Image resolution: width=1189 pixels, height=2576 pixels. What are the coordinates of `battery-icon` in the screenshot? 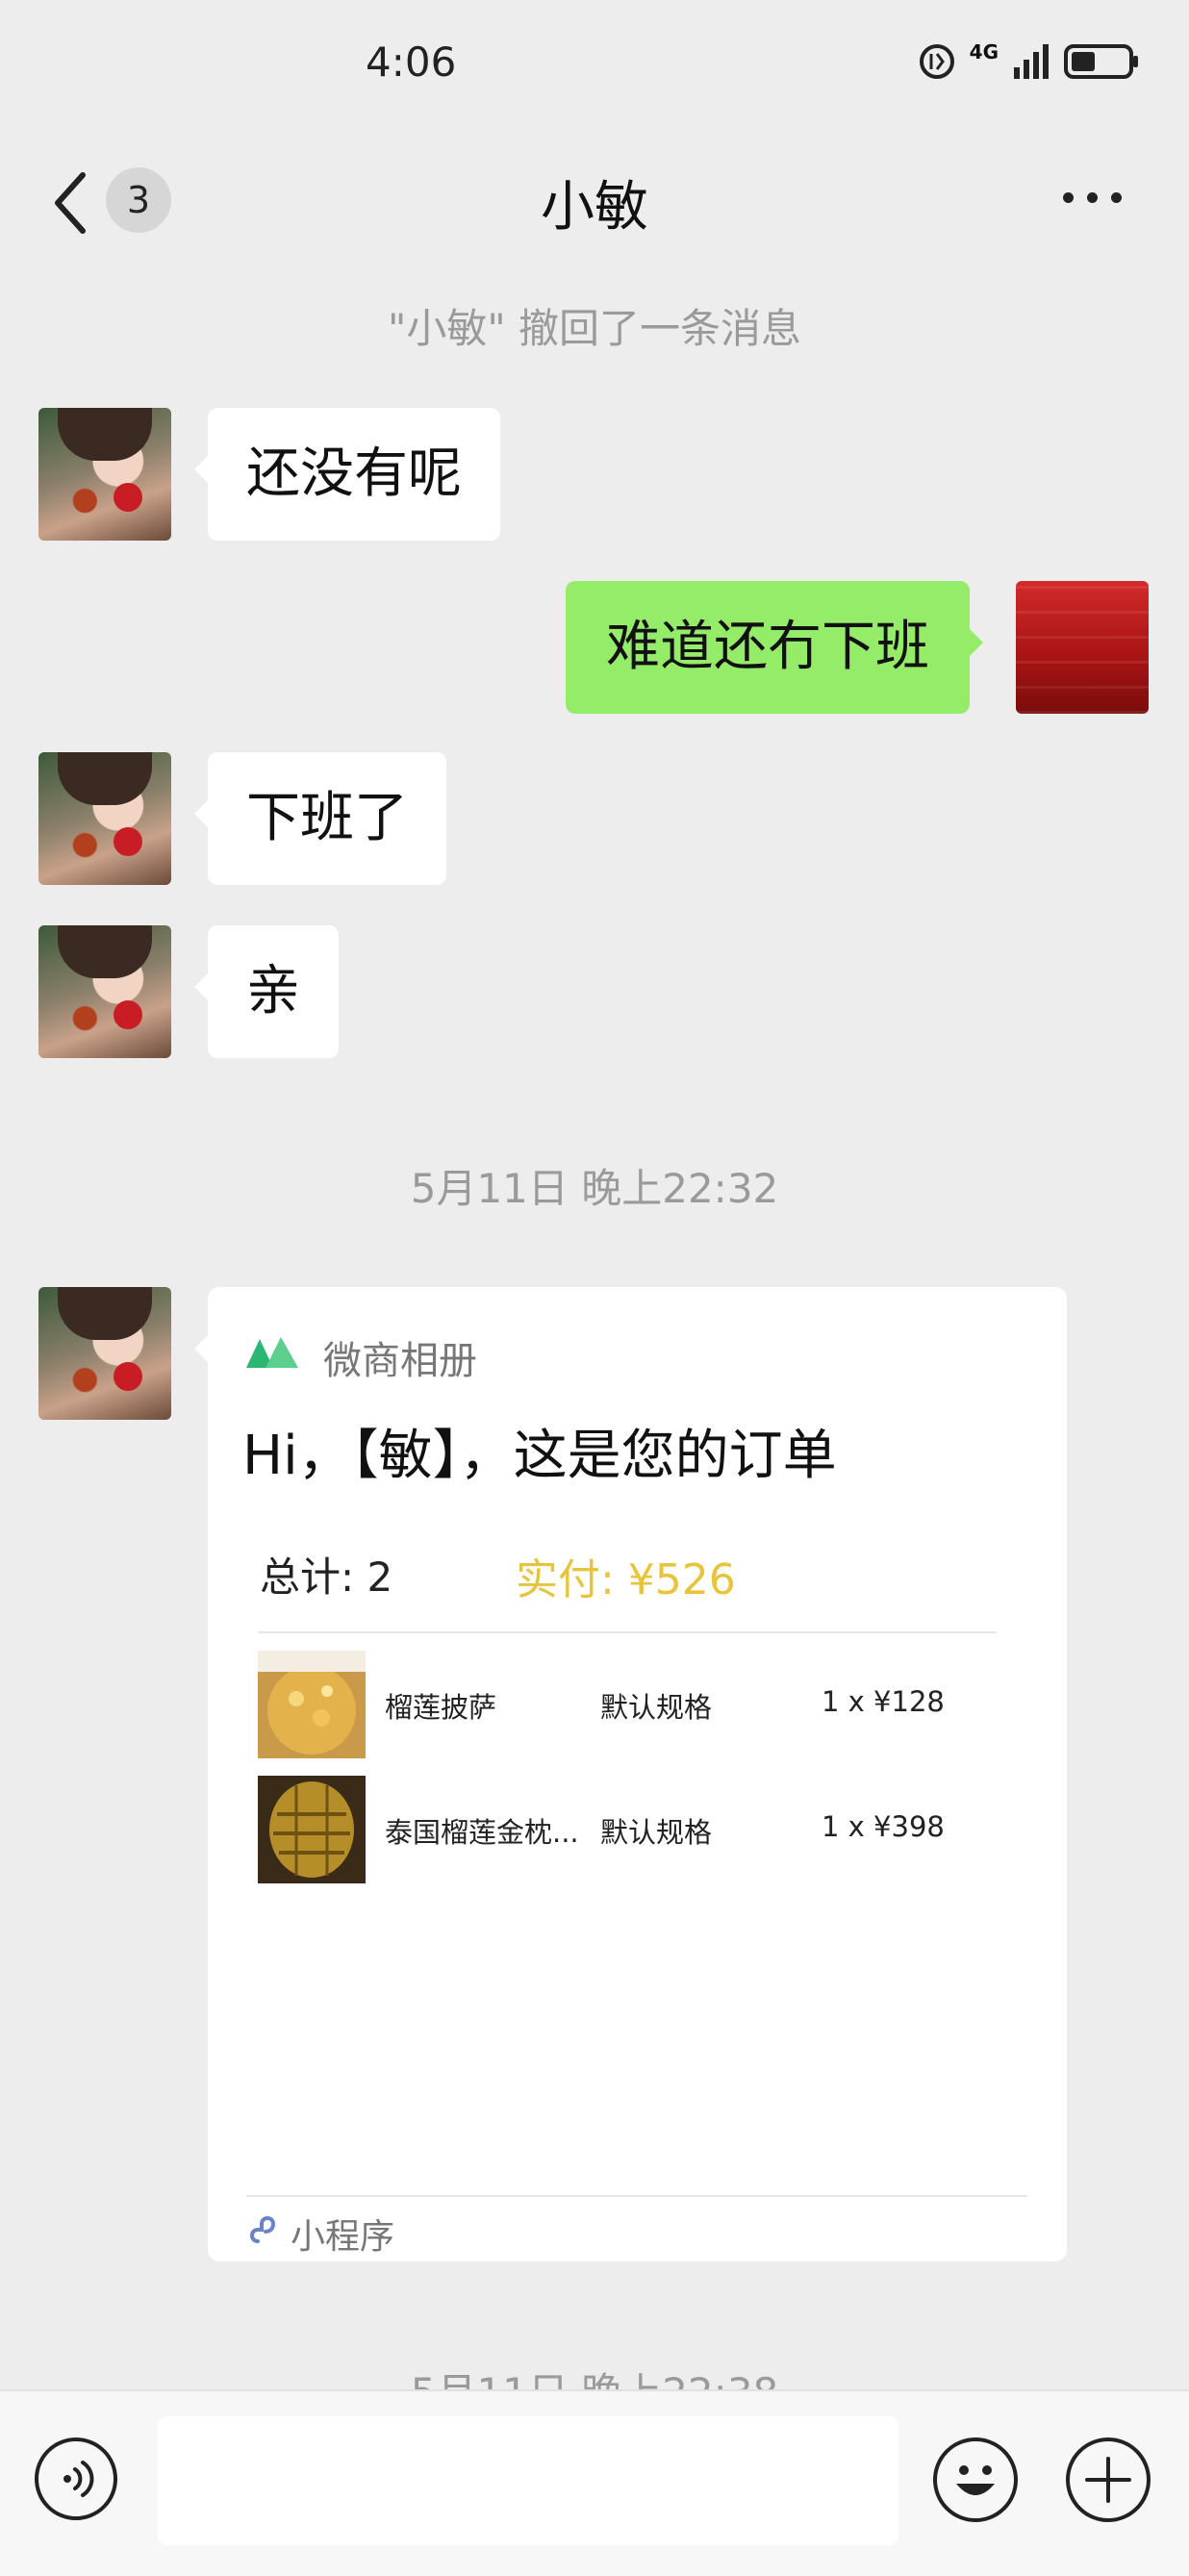 It's located at (1101, 61).